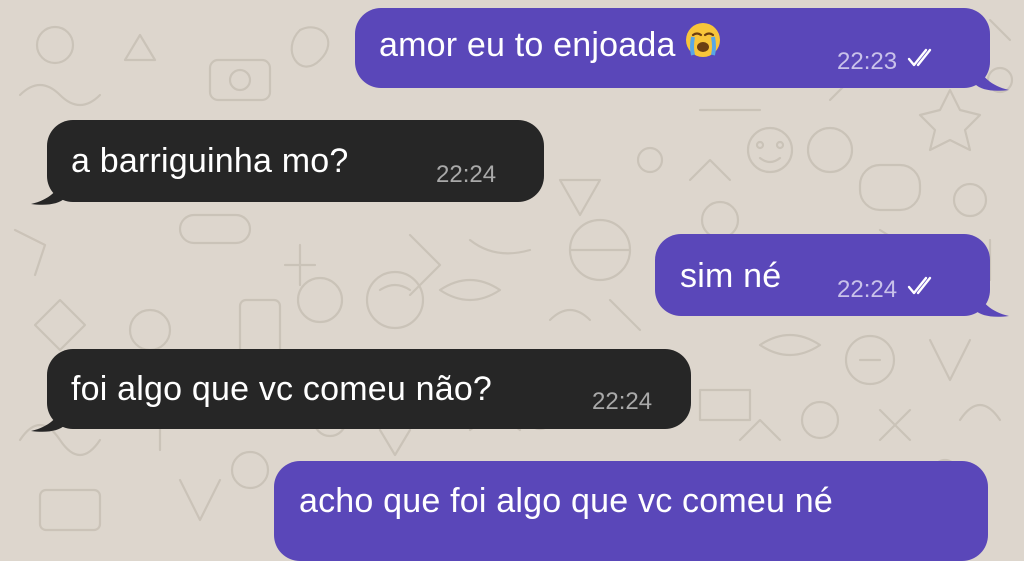 This screenshot has height=561, width=1024. I want to click on message-bubble-outgoing: amor eu to enjoada 22:23, so click(672, 48).